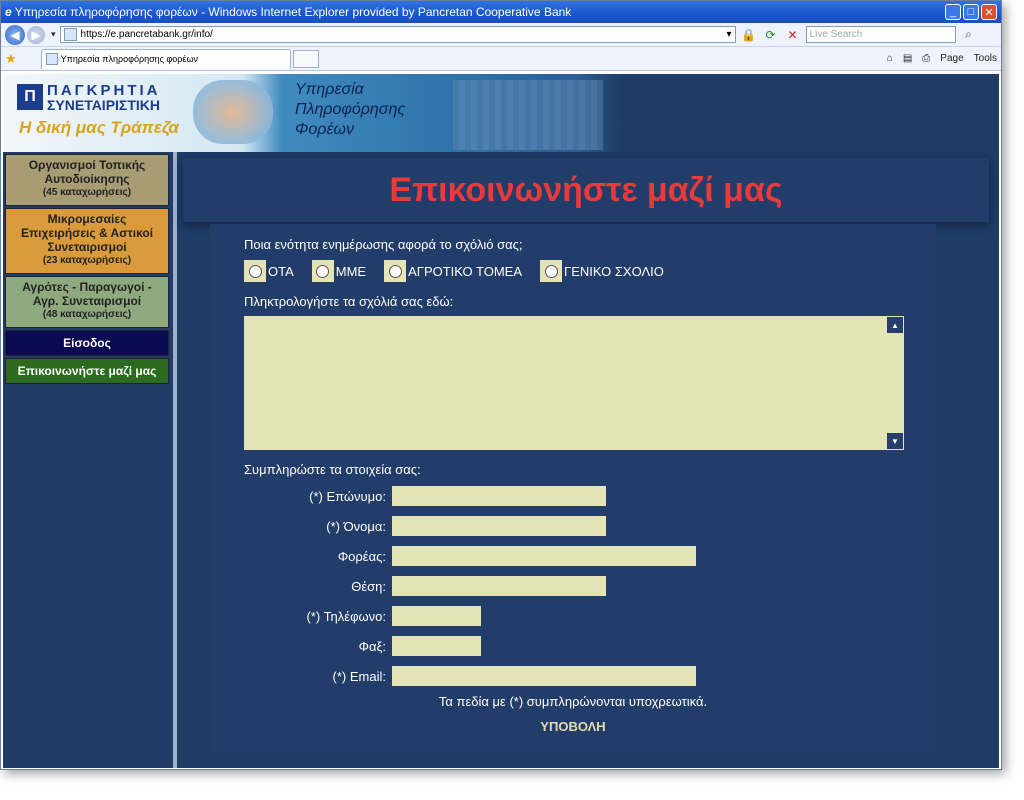 The width and height of the screenshot is (1024, 800). Describe the element at coordinates (951, 58) in the screenshot. I see `page-menu: Page` at that location.